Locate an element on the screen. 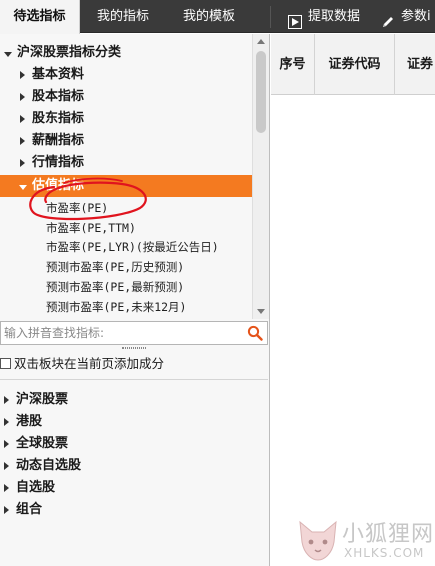 The width and height of the screenshot is (435, 566). indicator-label: 市盈率(PE) is located at coordinates (77, 208).